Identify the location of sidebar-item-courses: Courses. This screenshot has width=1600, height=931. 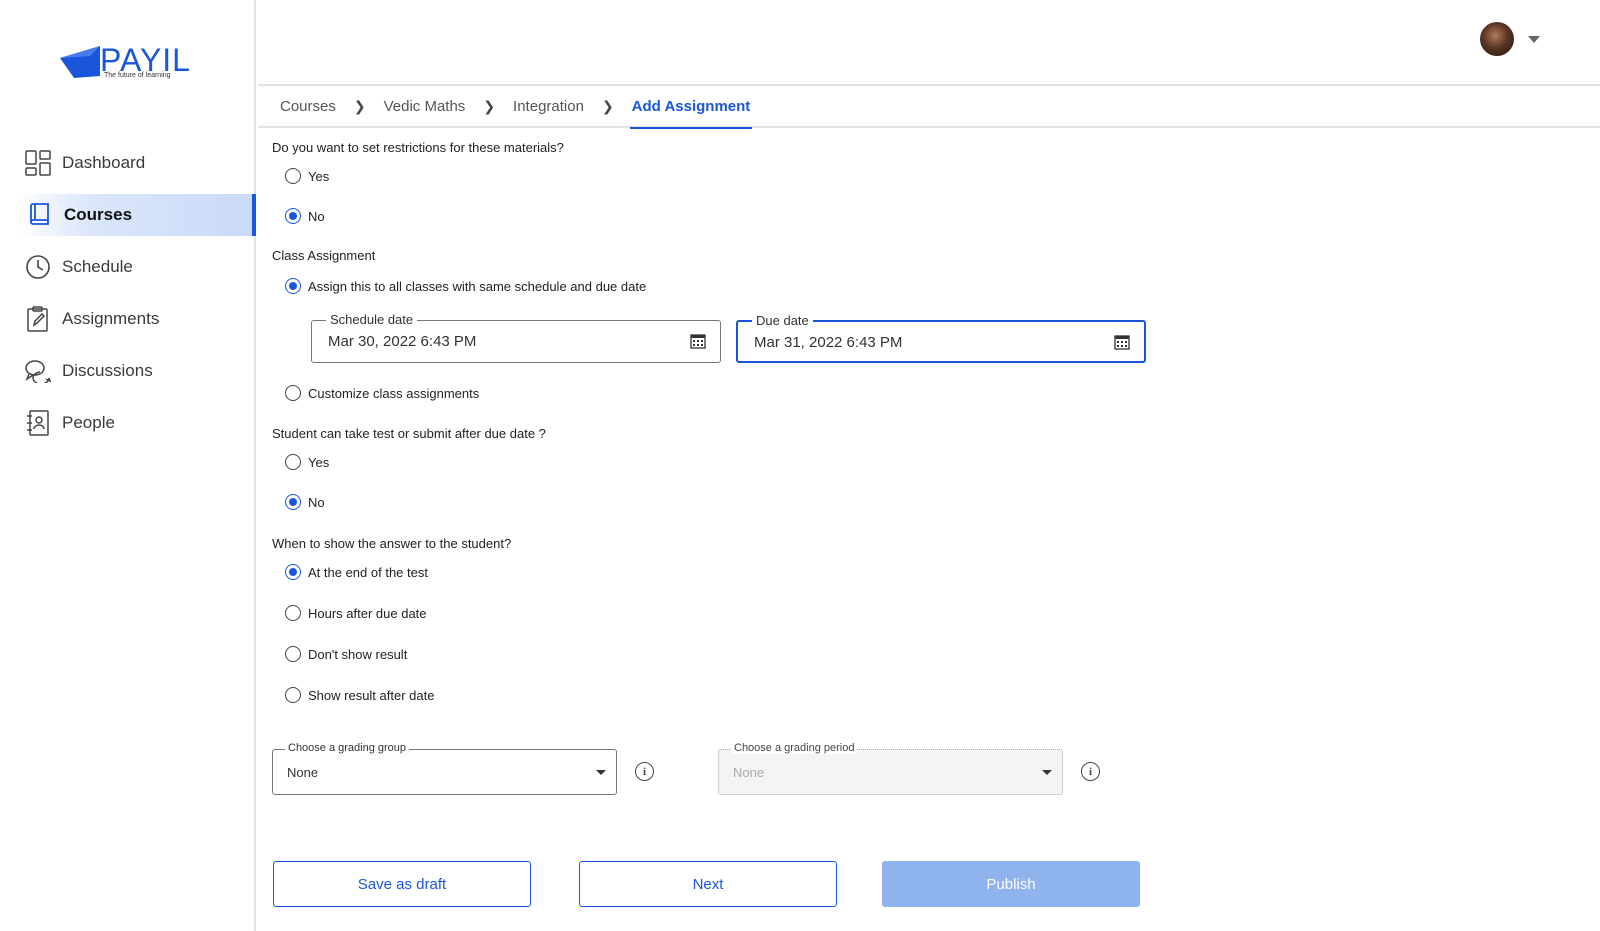
(137, 215).